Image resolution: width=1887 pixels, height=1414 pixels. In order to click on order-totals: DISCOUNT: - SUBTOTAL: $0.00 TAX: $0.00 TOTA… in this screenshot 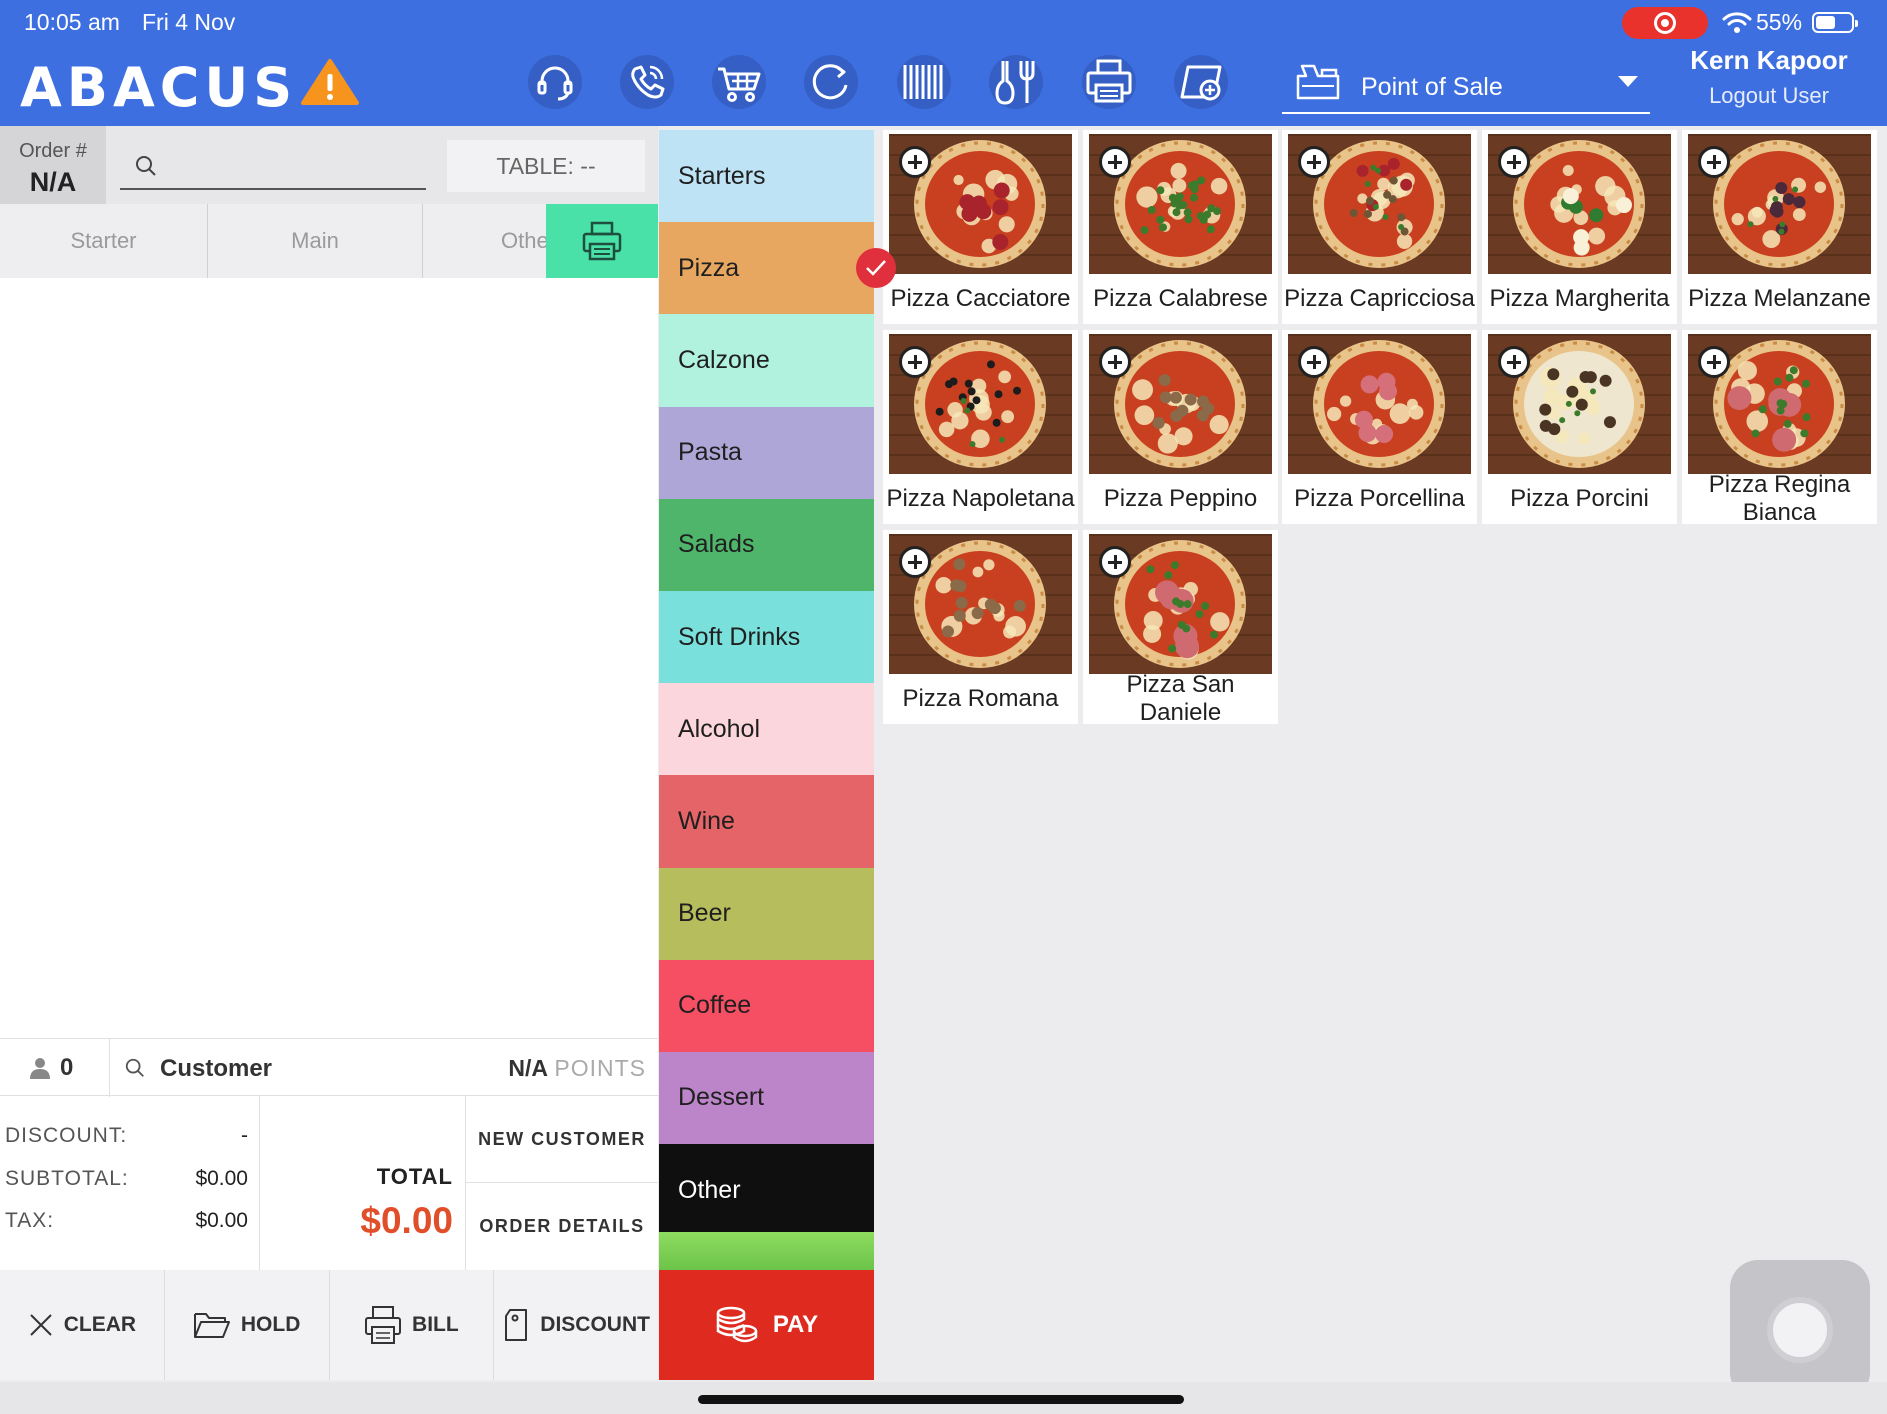, I will do `click(329, 1183)`.